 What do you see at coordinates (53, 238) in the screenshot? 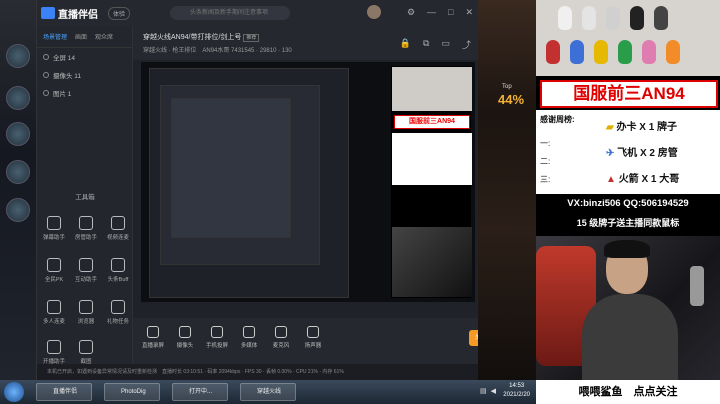
I see `tool-label: 弹幕助手` at bounding box center [53, 238].